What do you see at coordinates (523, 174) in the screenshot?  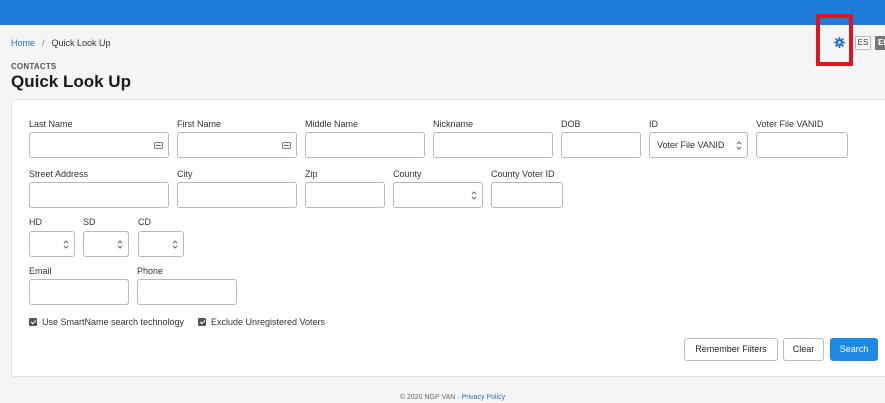 I see `county-voter-id-label: County Voter ID` at bounding box center [523, 174].